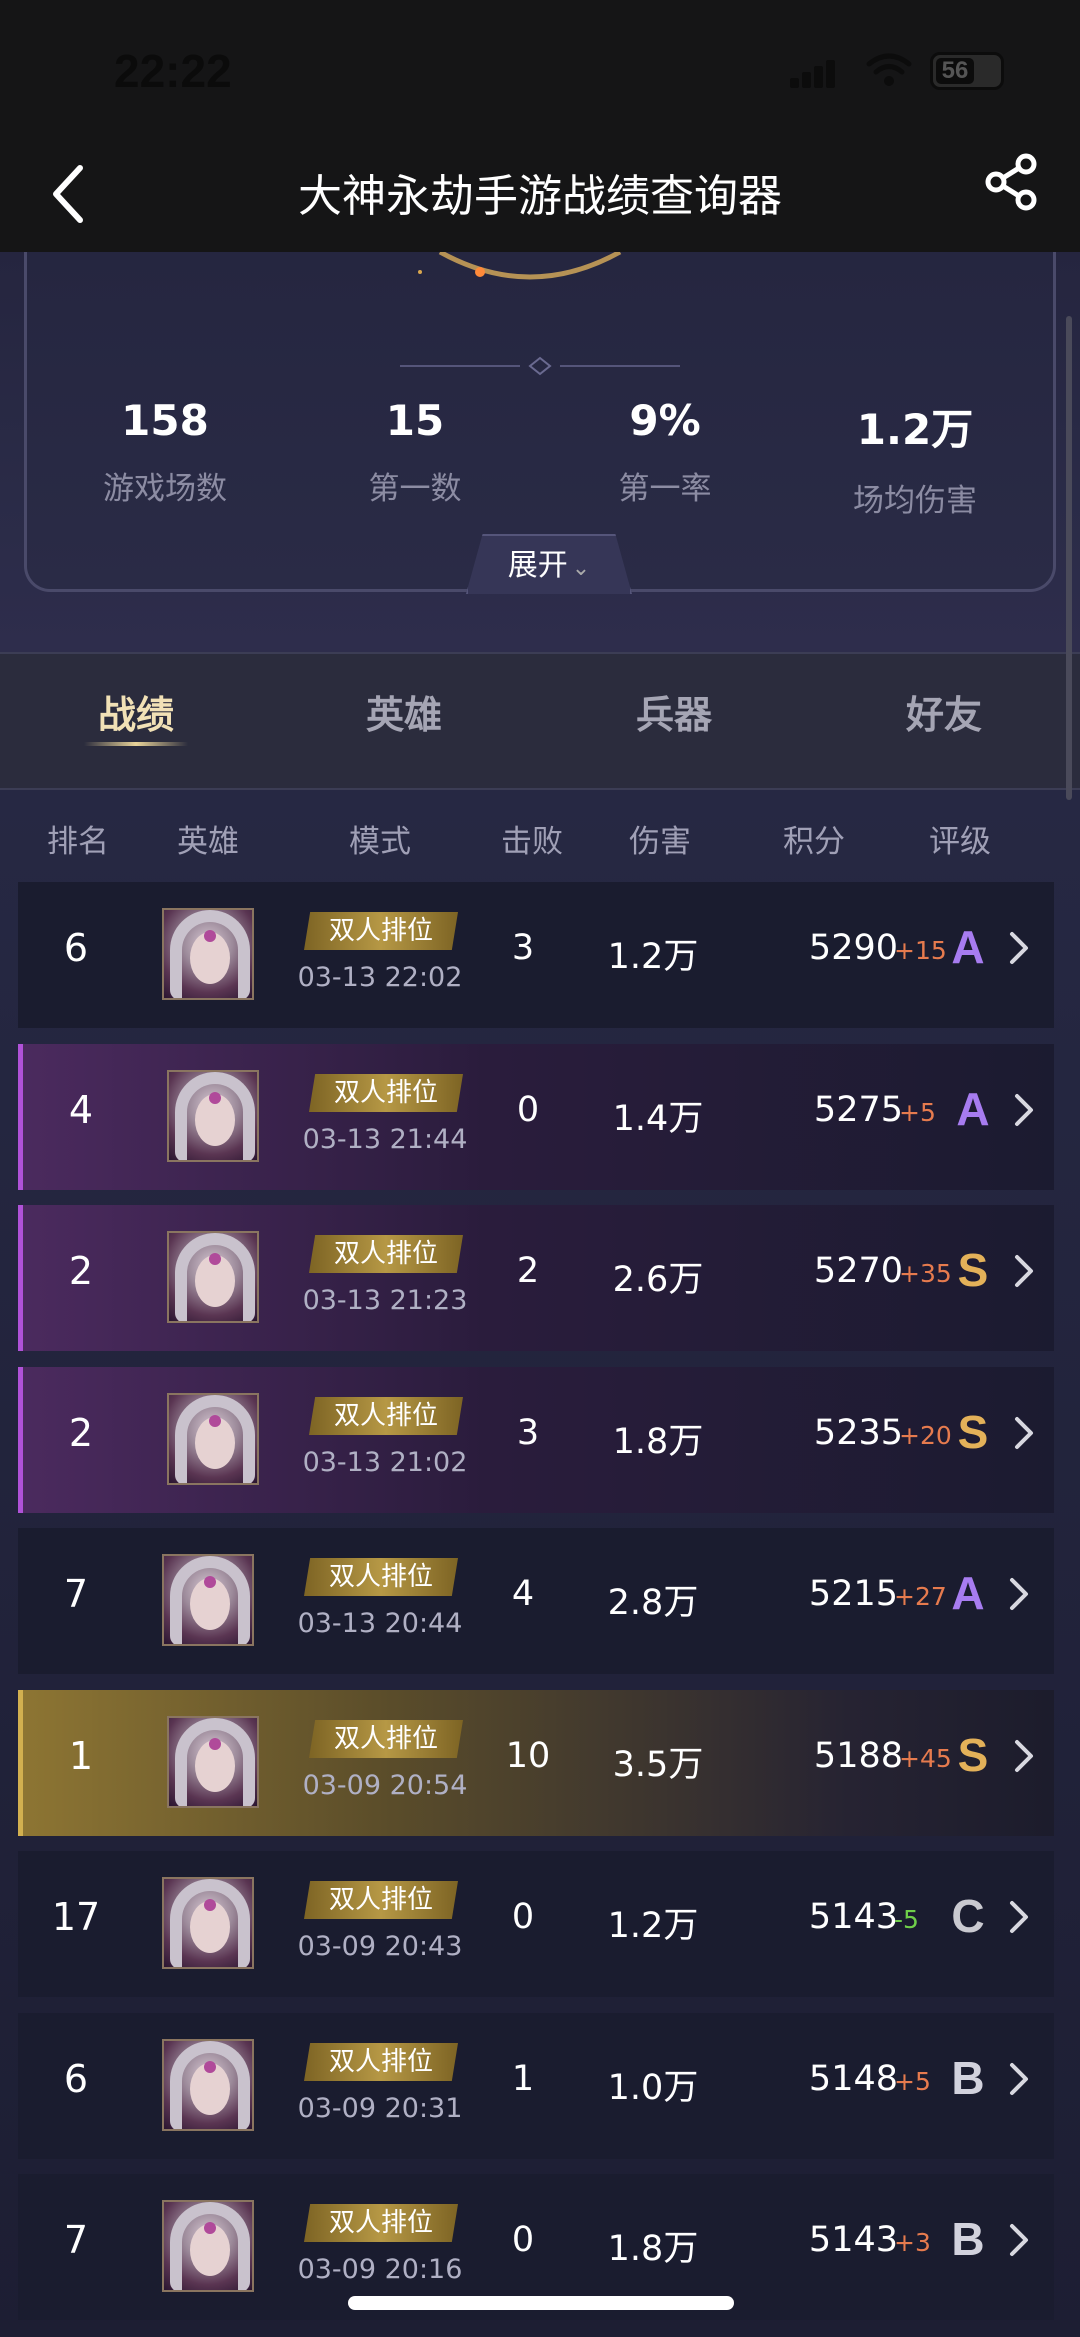  Describe the element at coordinates (853, 948) in the screenshot. I see `score-value: 5290` at that location.